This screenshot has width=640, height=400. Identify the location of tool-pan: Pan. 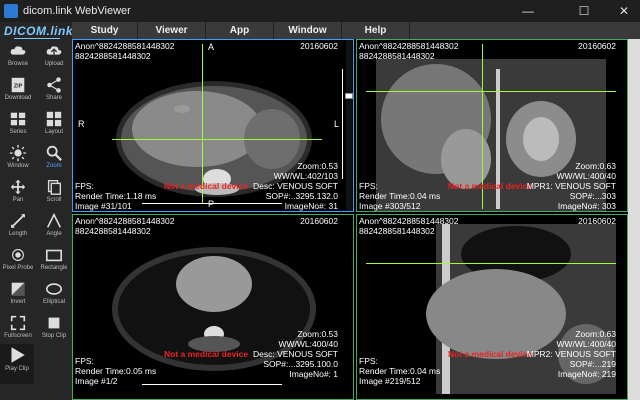
(18, 191).